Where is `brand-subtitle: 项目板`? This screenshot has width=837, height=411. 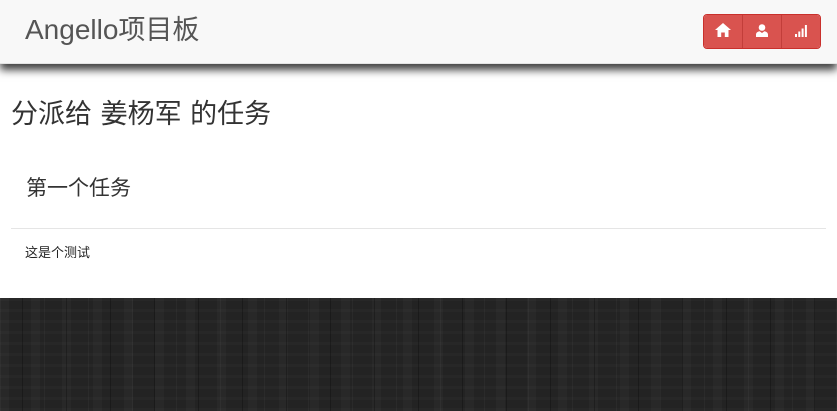
brand-subtitle: 项目板 is located at coordinates (159, 30).